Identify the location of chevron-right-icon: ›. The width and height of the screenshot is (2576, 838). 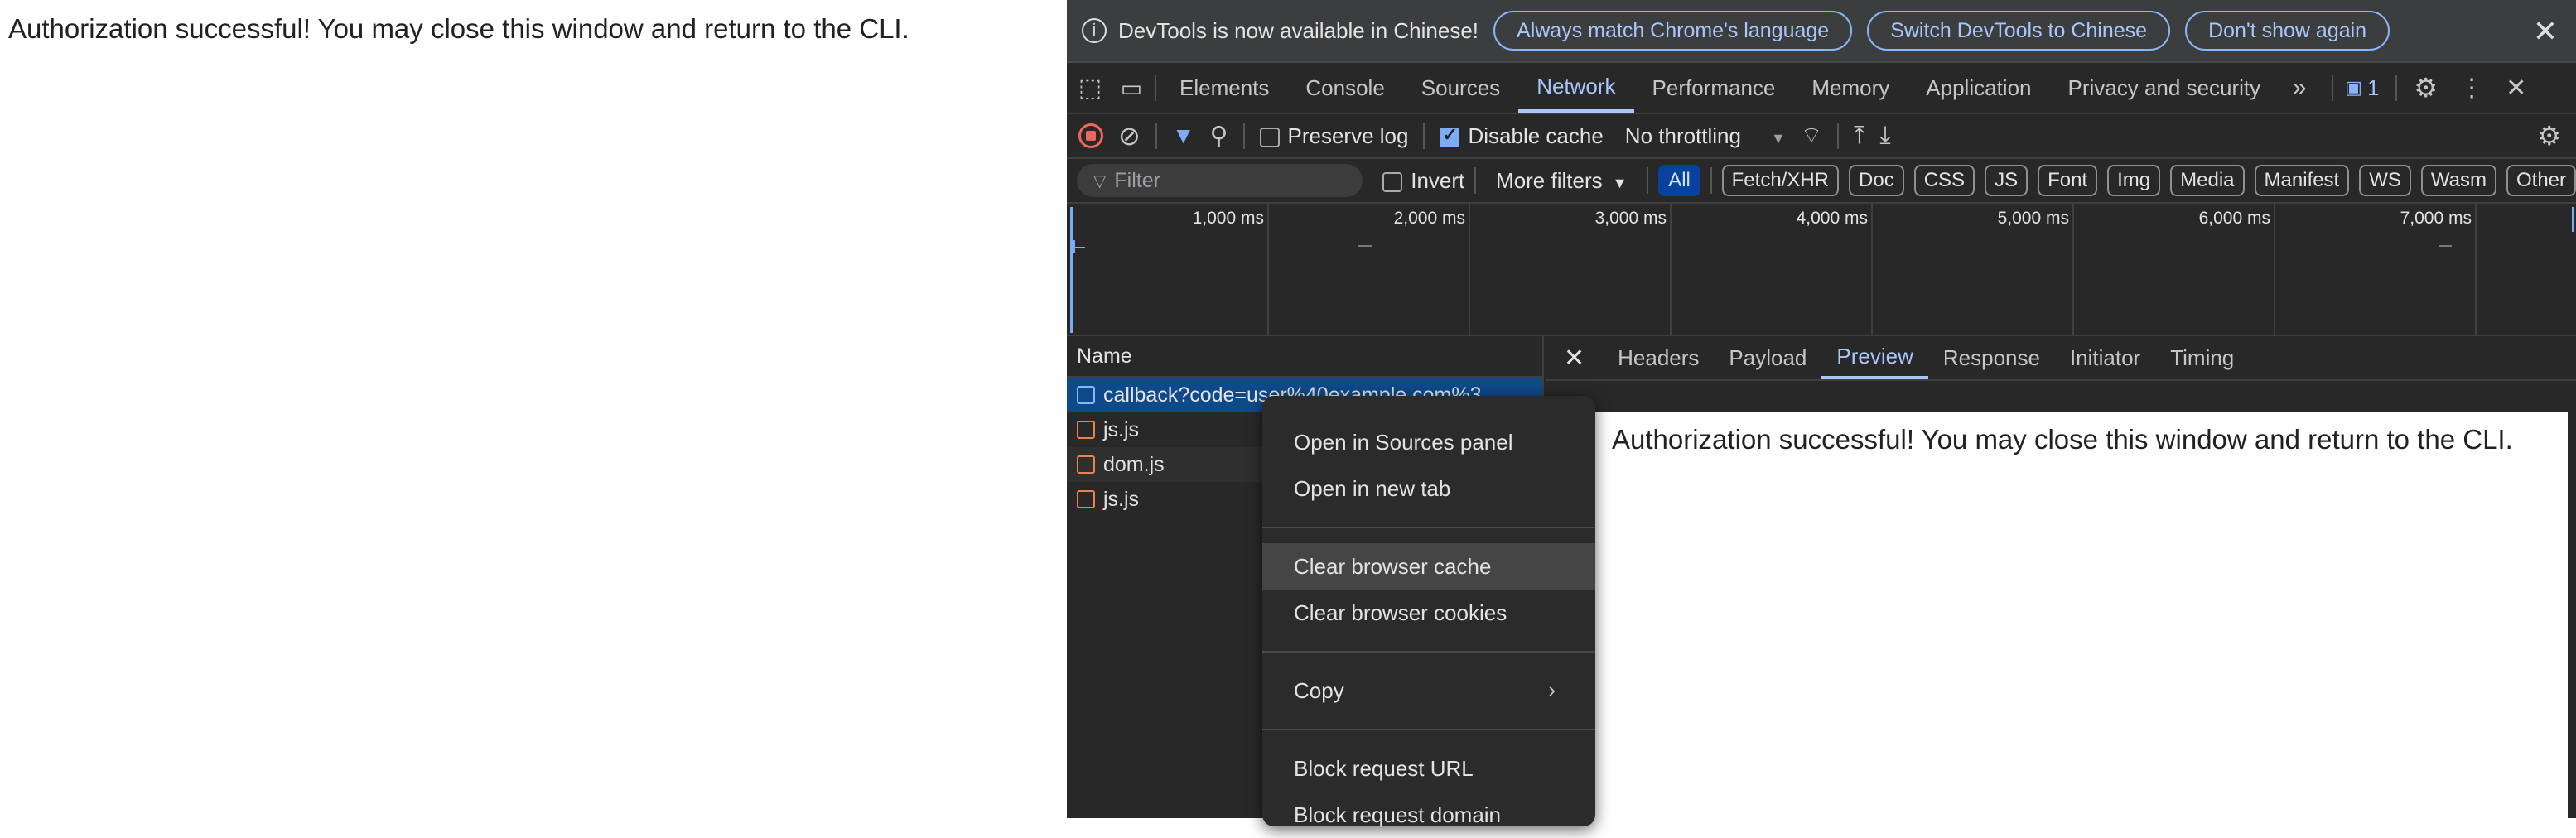
(1552, 689).